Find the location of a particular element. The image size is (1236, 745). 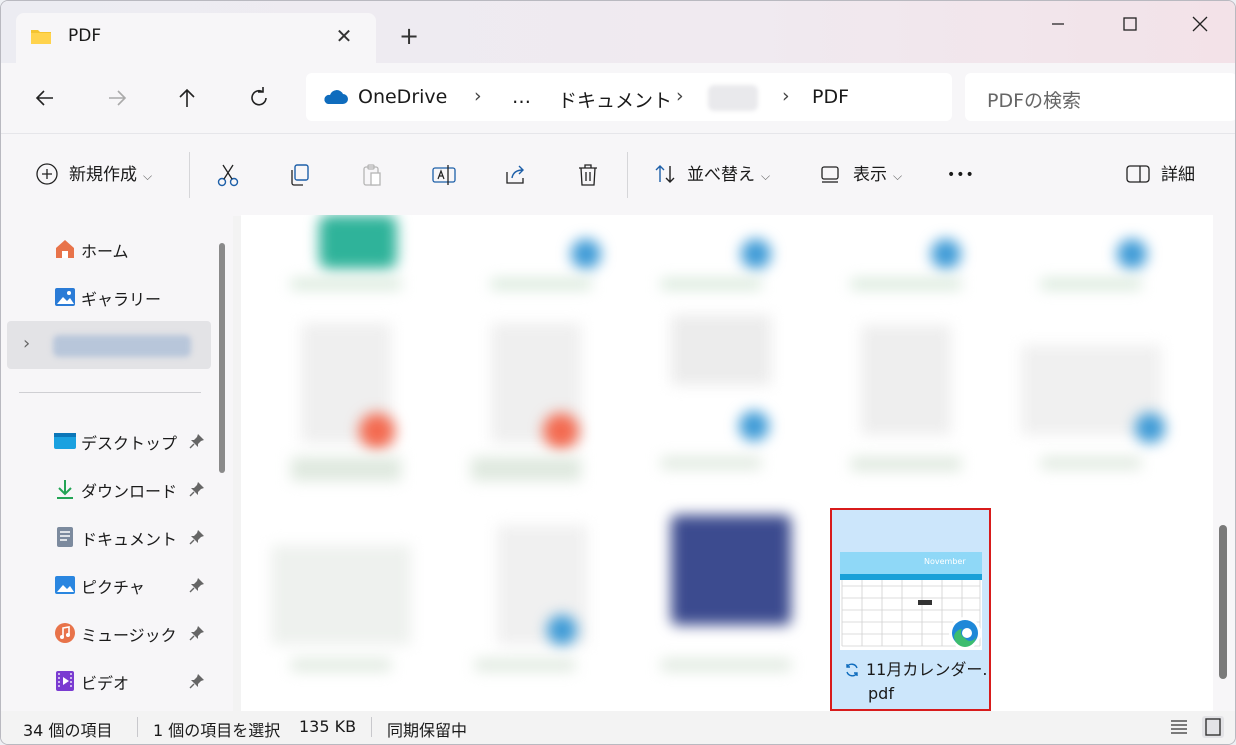

scrollbar-thumb is located at coordinates (1223, 602).